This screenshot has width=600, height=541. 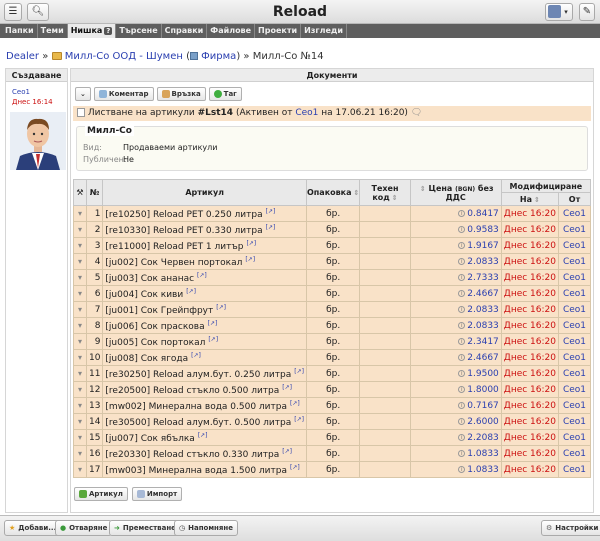 What do you see at coordinates (83, 94) in the screenshot?
I see `more-dropdown: ⌄` at bounding box center [83, 94].